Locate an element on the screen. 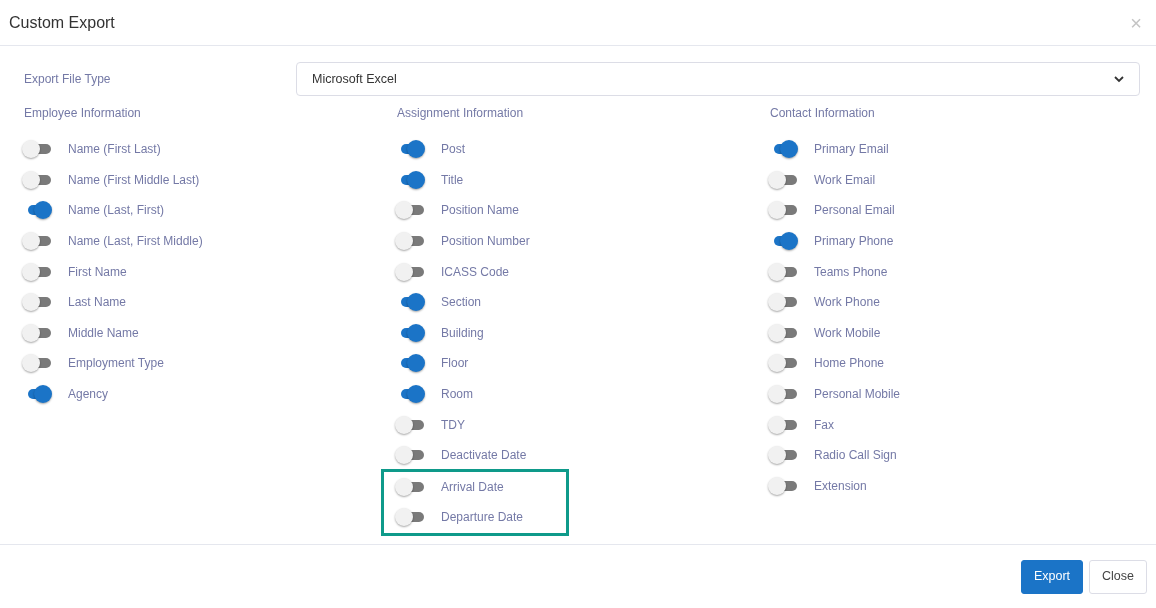 This screenshot has width=1156, height=608. option-label: Home Phone is located at coordinates (849, 364).